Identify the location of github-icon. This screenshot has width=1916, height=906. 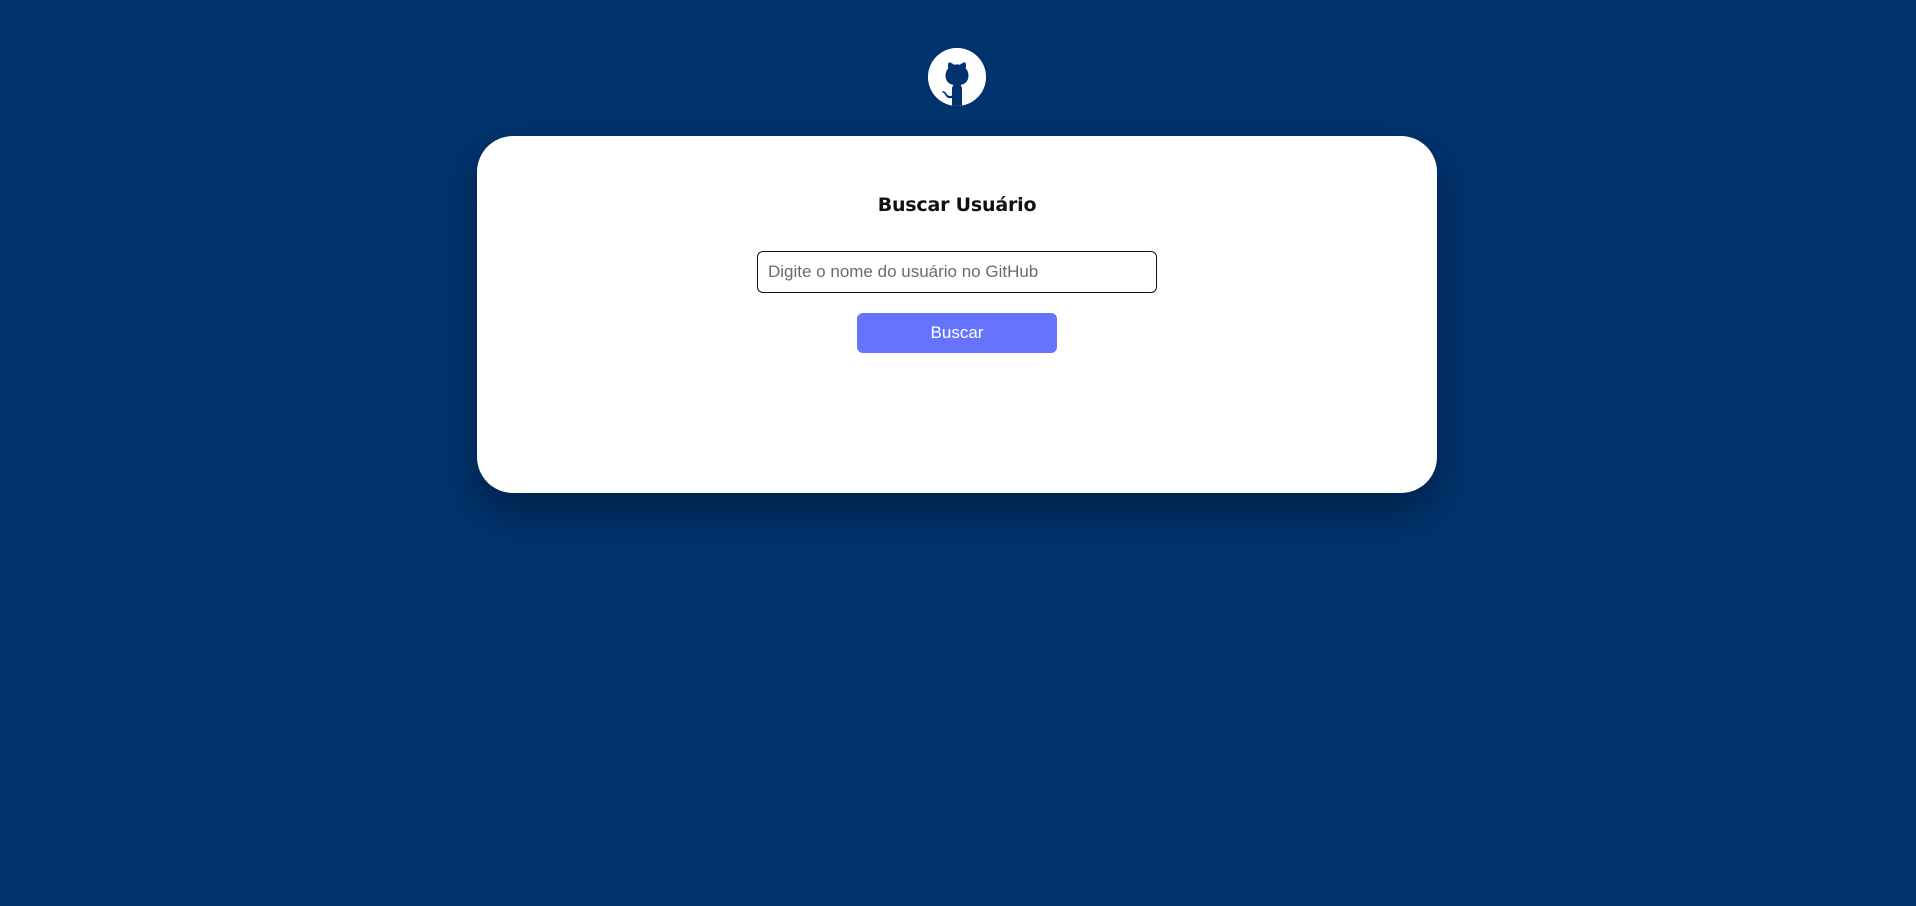
(957, 77).